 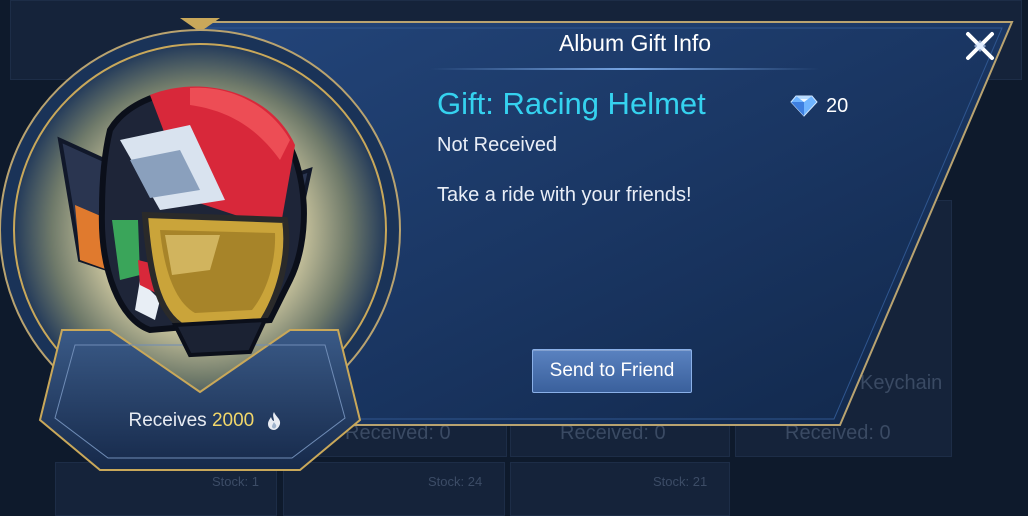 I want to click on price-value: 20, so click(x=837, y=105).